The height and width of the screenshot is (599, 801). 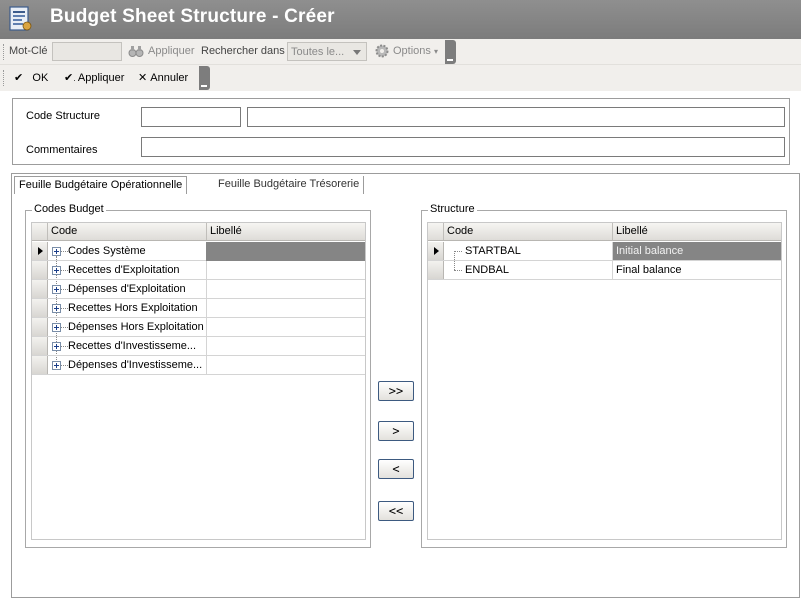 What do you see at coordinates (191, 117) in the screenshot?
I see `code-structure-input` at bounding box center [191, 117].